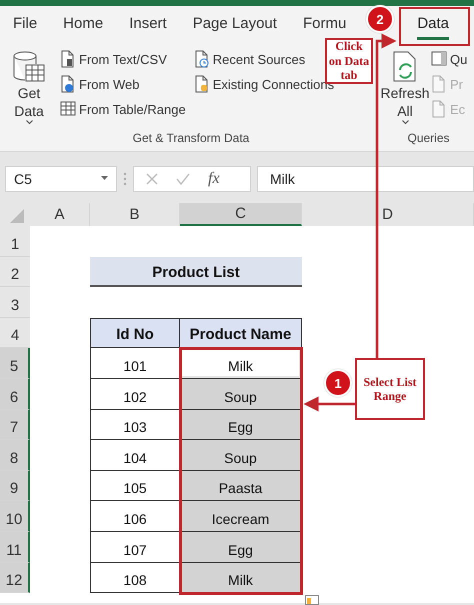  Describe the element at coordinates (312, 600) in the screenshot. I see `quick-analysis-icon` at that location.